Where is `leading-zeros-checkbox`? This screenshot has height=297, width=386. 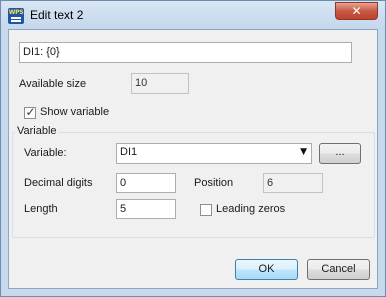
leading-zeros-checkbox is located at coordinates (206, 210).